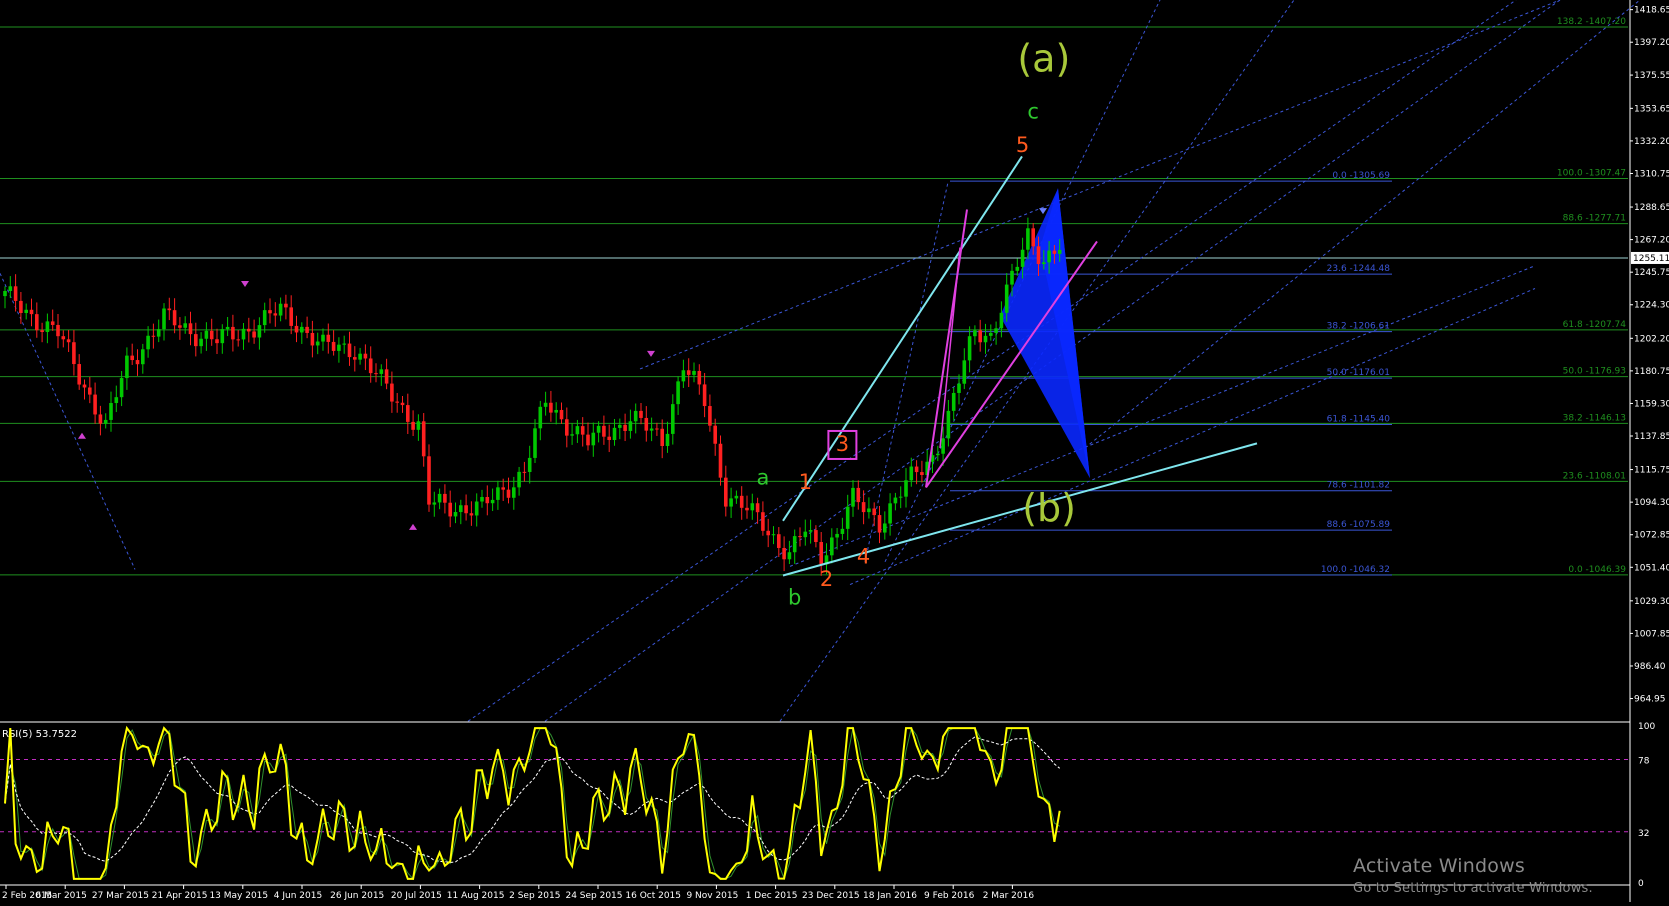 Image resolution: width=1669 pixels, height=906 pixels. Describe the element at coordinates (1022, 145) in the screenshot. I see `wave-label: 5` at that location.